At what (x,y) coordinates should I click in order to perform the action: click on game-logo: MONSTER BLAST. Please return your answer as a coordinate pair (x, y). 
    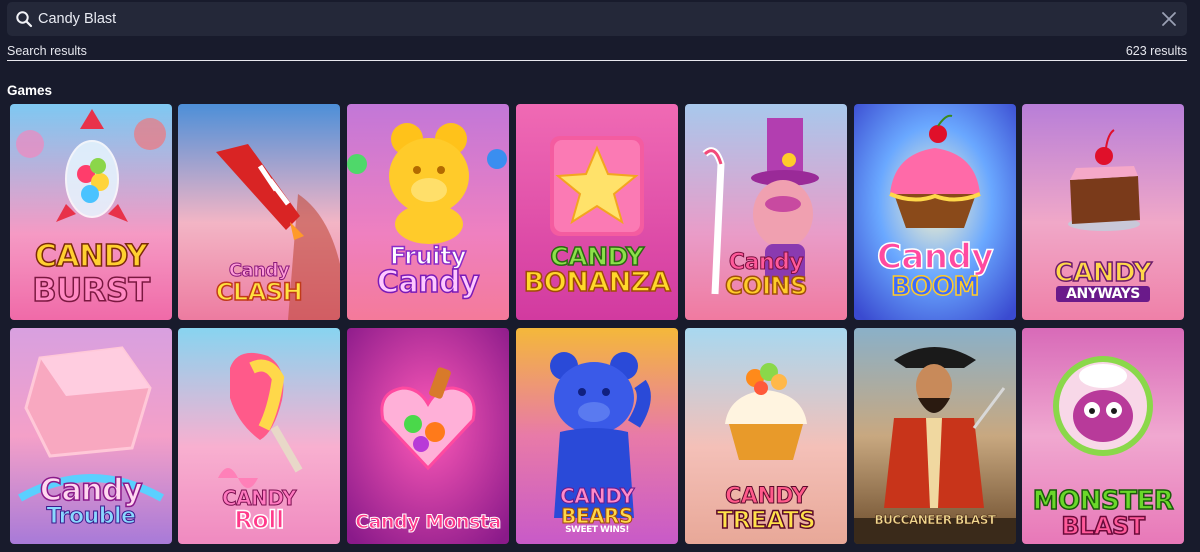
    Looking at the image, I should click on (1103, 513).